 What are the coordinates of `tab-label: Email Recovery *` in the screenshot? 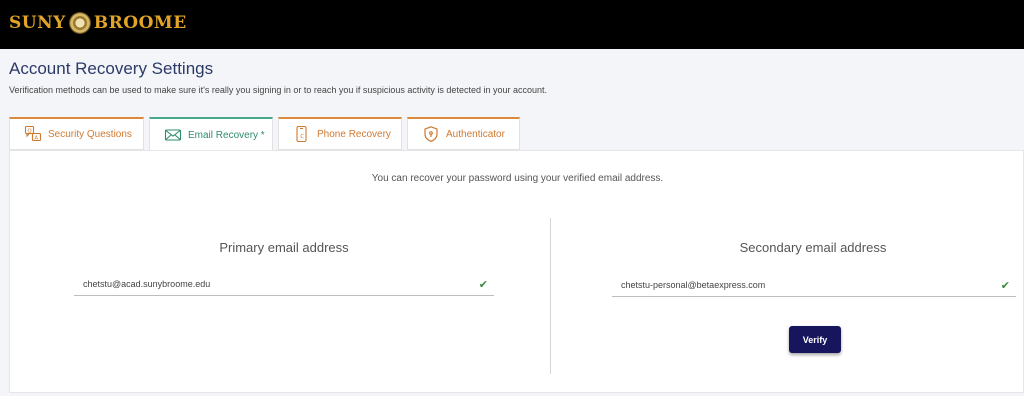 It's located at (226, 135).